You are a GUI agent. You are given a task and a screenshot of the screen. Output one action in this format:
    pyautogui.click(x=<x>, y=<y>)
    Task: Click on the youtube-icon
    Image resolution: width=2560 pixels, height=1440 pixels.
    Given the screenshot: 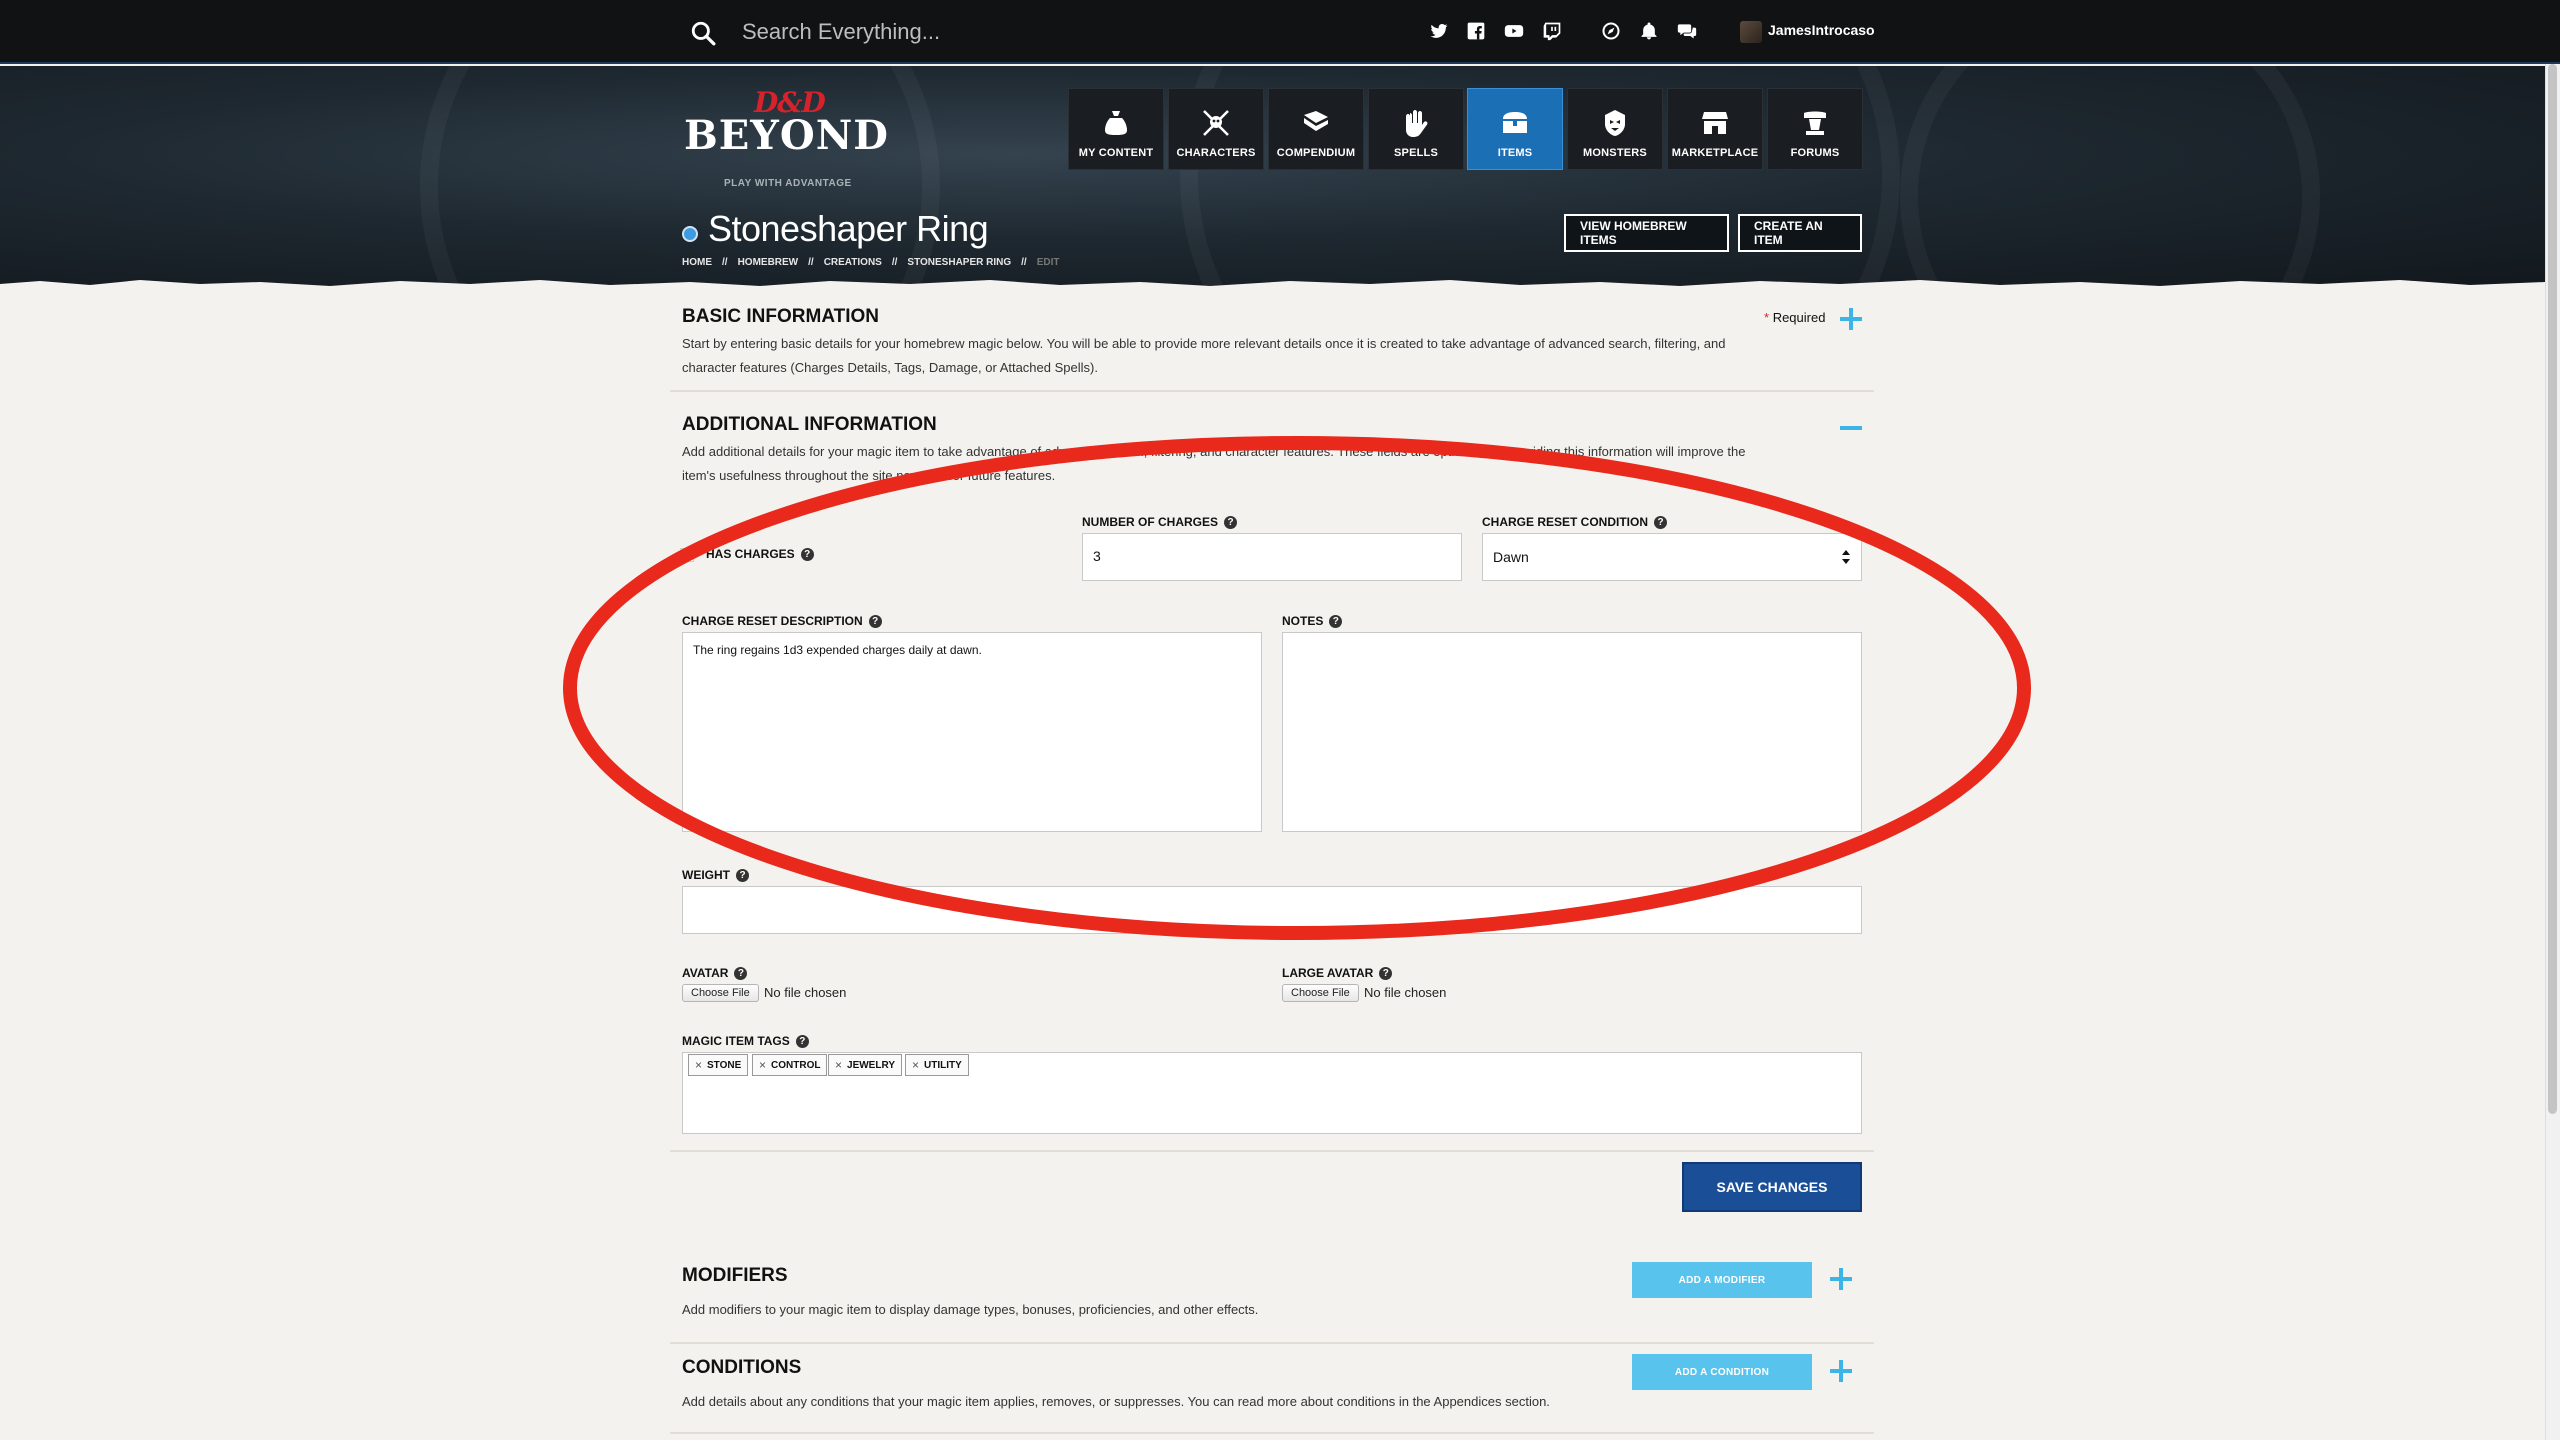 What is the action you would take?
    pyautogui.click(x=1514, y=31)
    